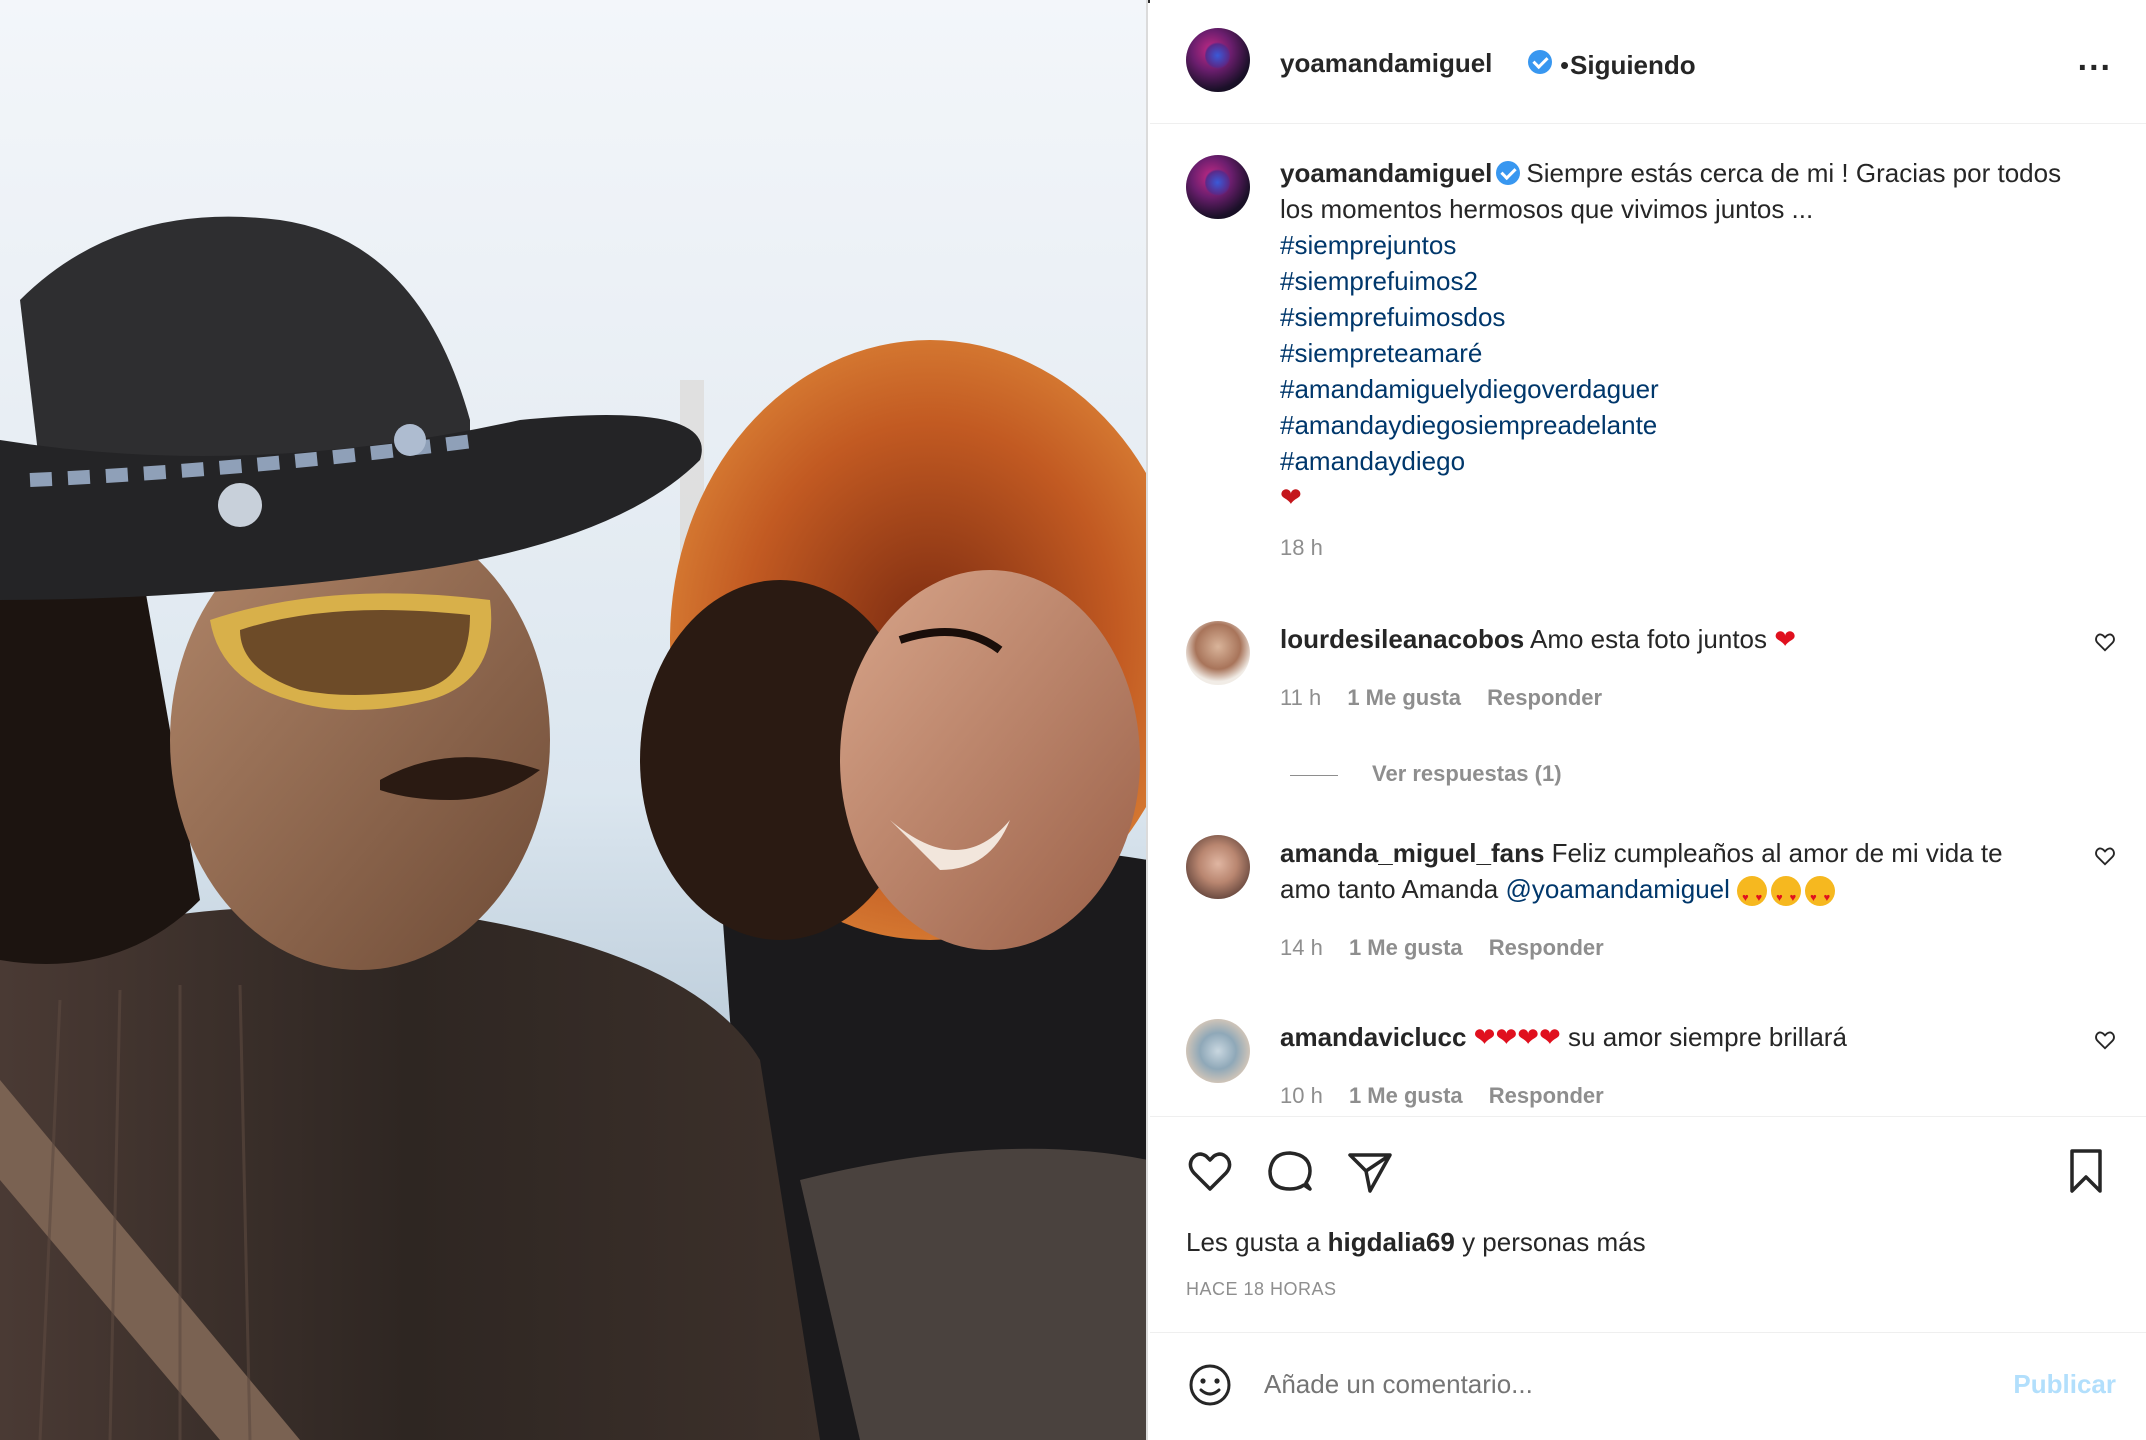  Describe the element at coordinates (1391, 1242) in the screenshot. I see `likes-user-link: higdalia69` at that location.